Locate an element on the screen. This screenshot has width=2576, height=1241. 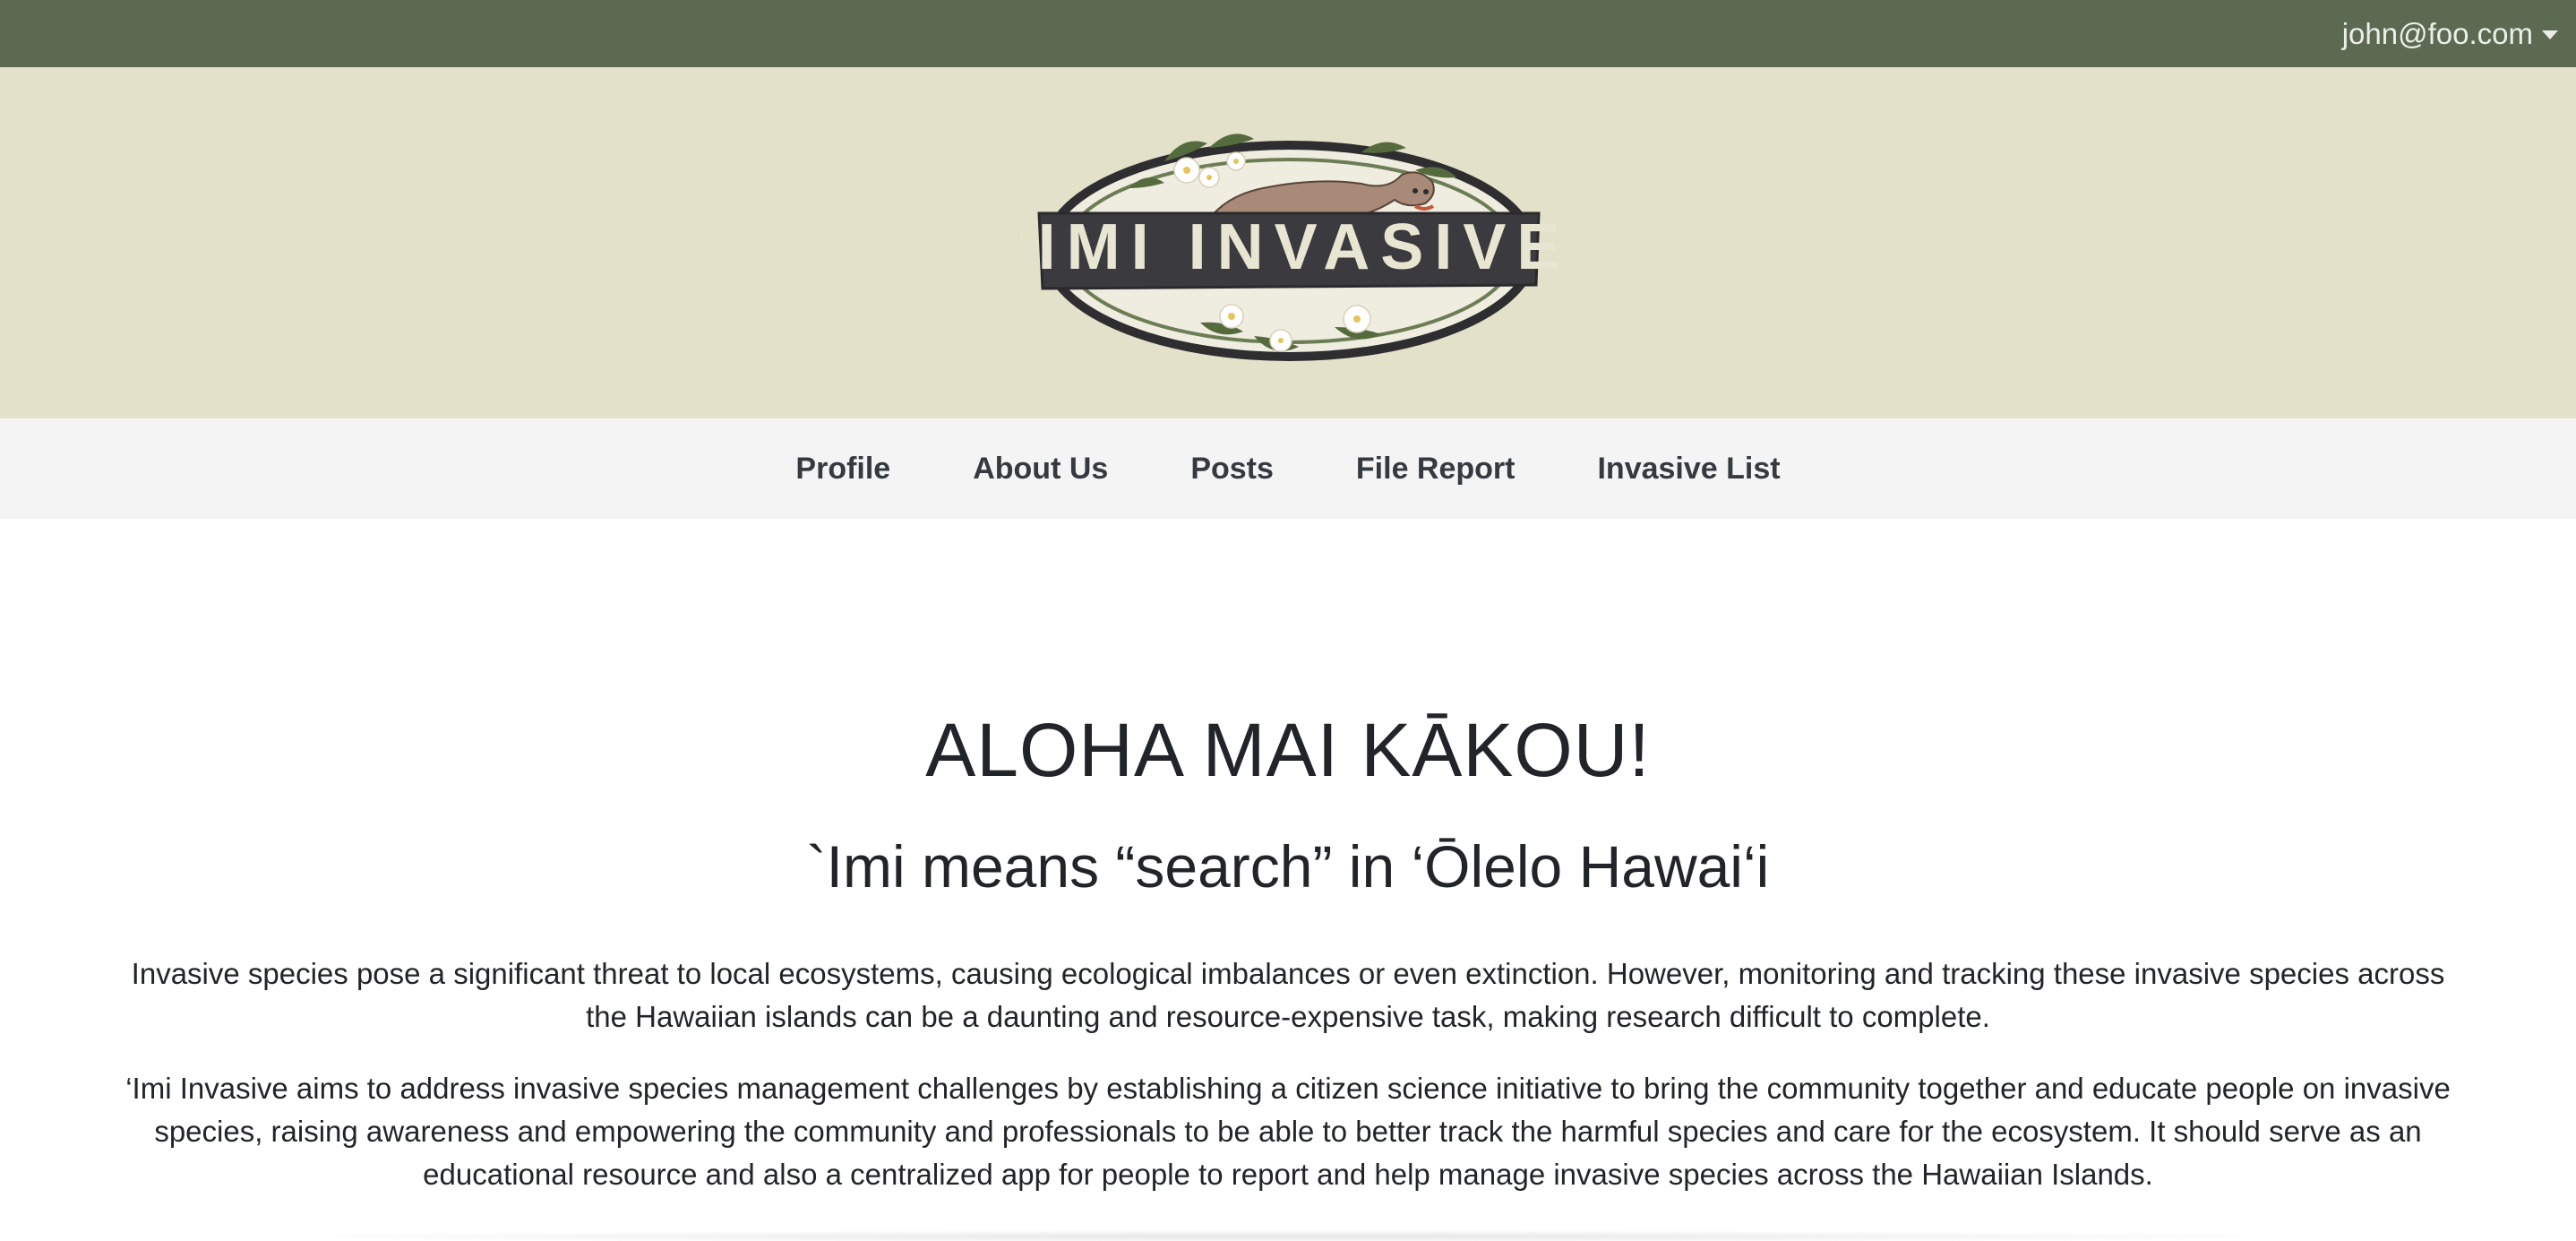
imi-invasive-logo: ‘IMI INVASIVE is located at coordinates (1289, 246).